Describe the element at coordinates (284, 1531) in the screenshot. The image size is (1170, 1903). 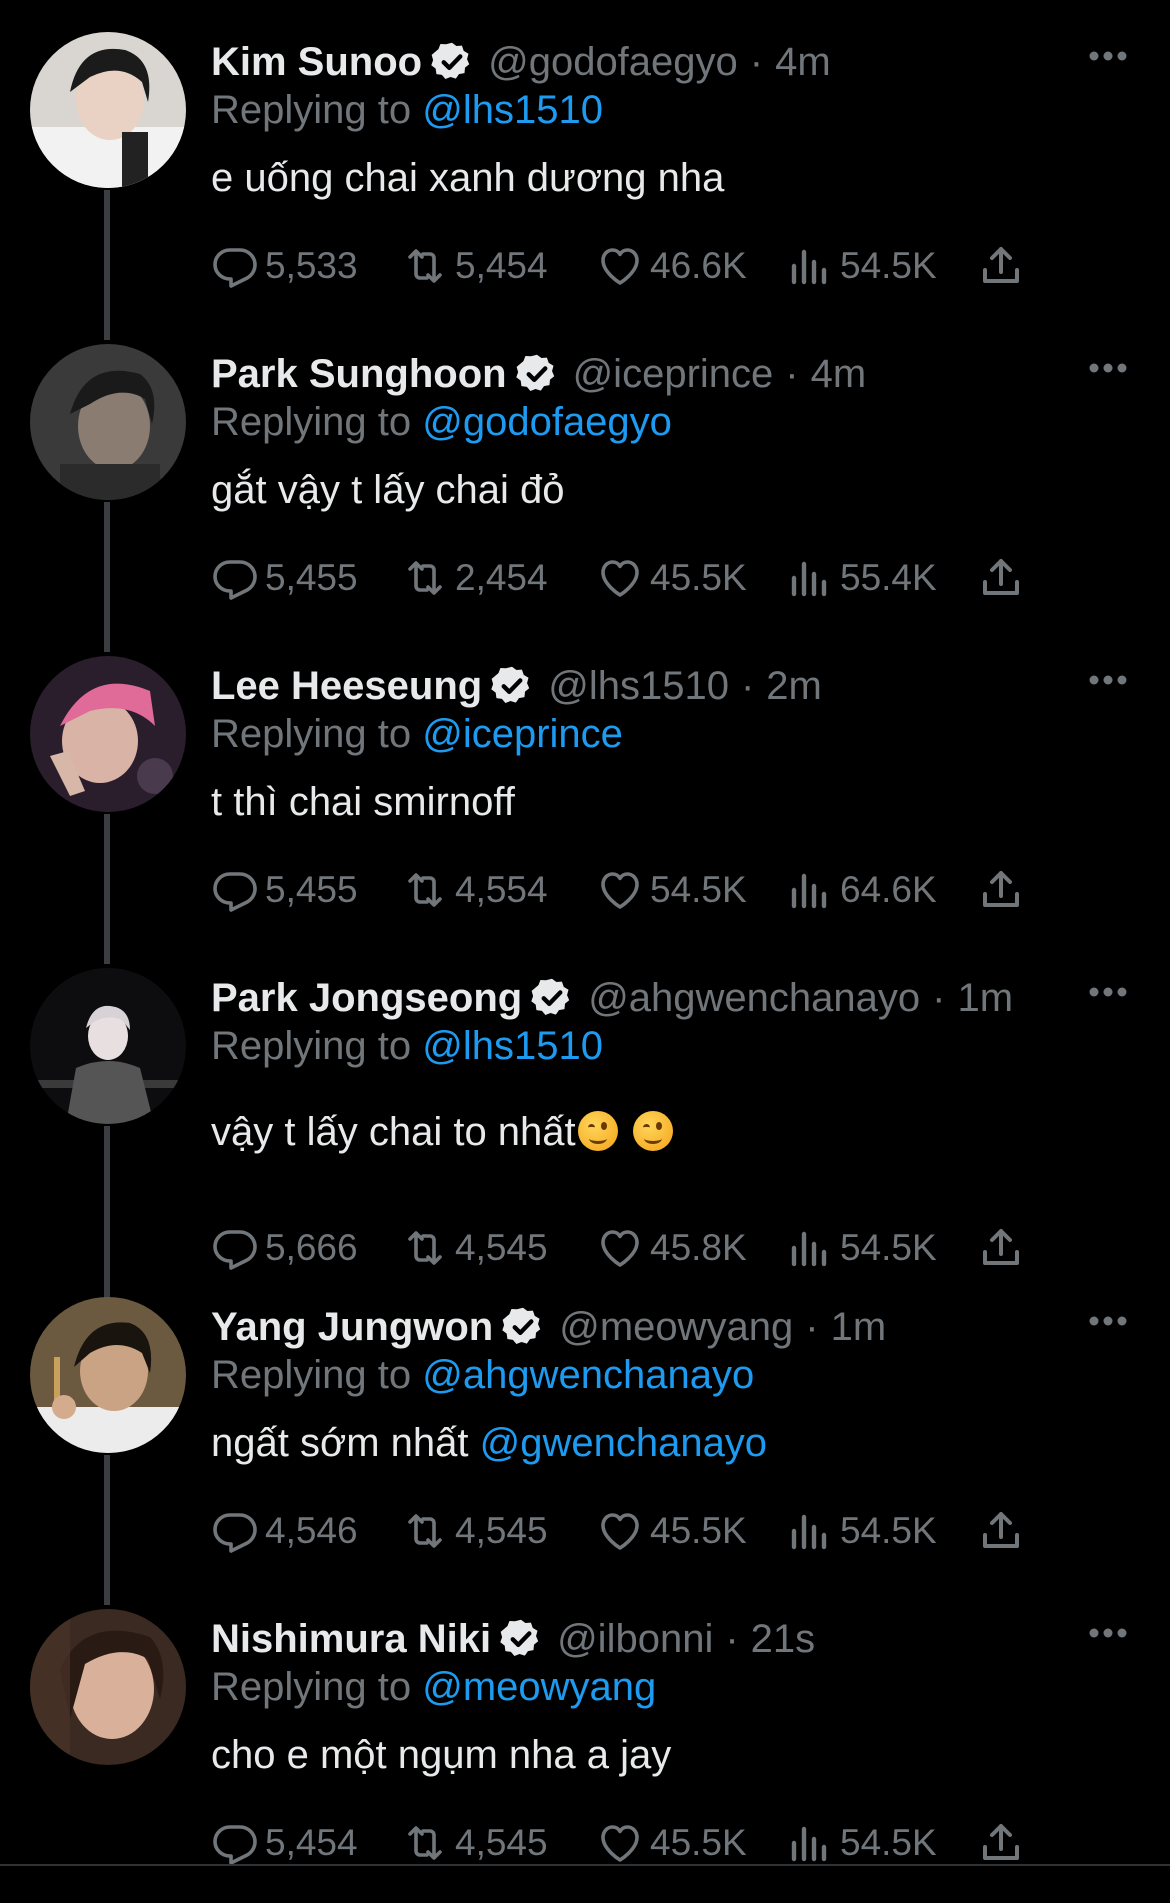
I see `reply-button: 4,546` at that location.